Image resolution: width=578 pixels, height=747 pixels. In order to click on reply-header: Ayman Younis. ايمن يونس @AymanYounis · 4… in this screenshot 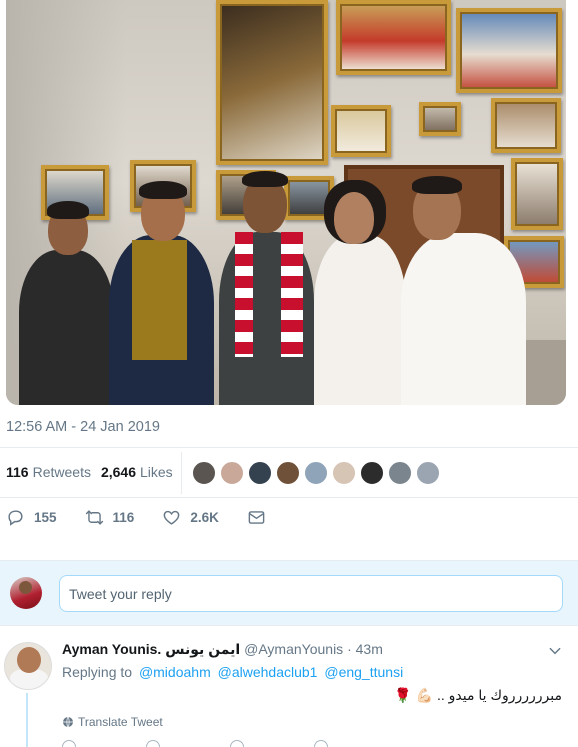, I will do `click(222, 649)`.